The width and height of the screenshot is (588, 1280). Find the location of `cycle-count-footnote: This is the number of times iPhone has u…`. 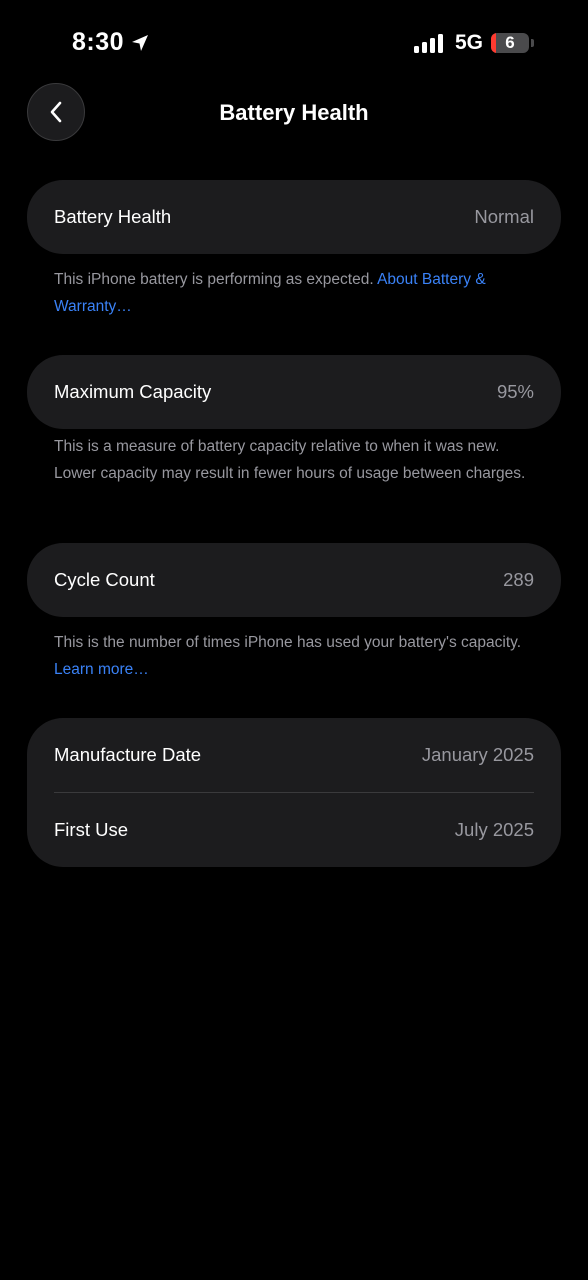

cycle-count-footnote: This is the number of times iPhone has u… is located at coordinates (299, 656).